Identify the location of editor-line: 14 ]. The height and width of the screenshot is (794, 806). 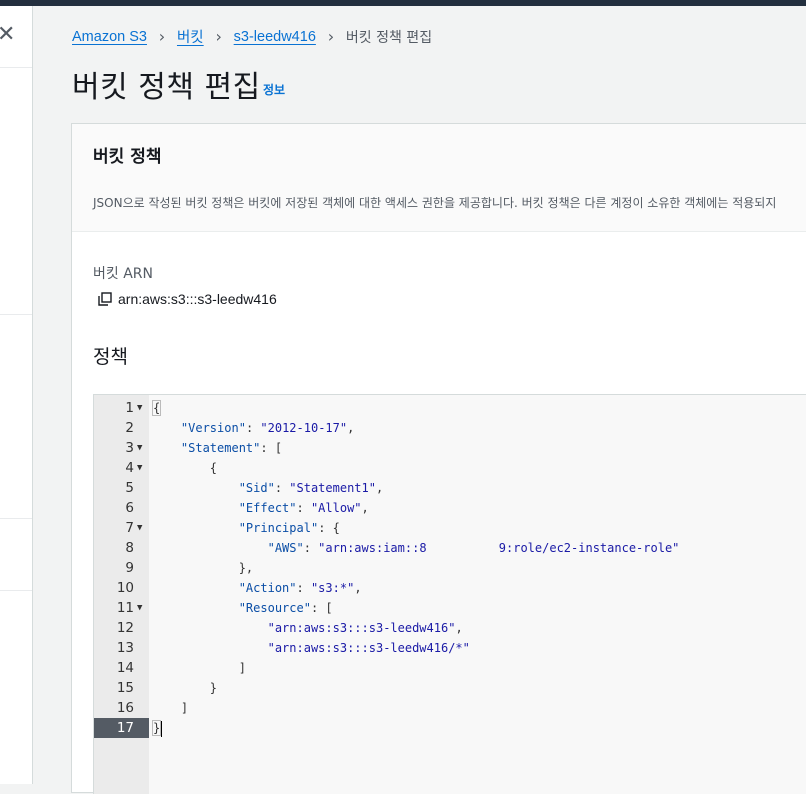
(450, 668).